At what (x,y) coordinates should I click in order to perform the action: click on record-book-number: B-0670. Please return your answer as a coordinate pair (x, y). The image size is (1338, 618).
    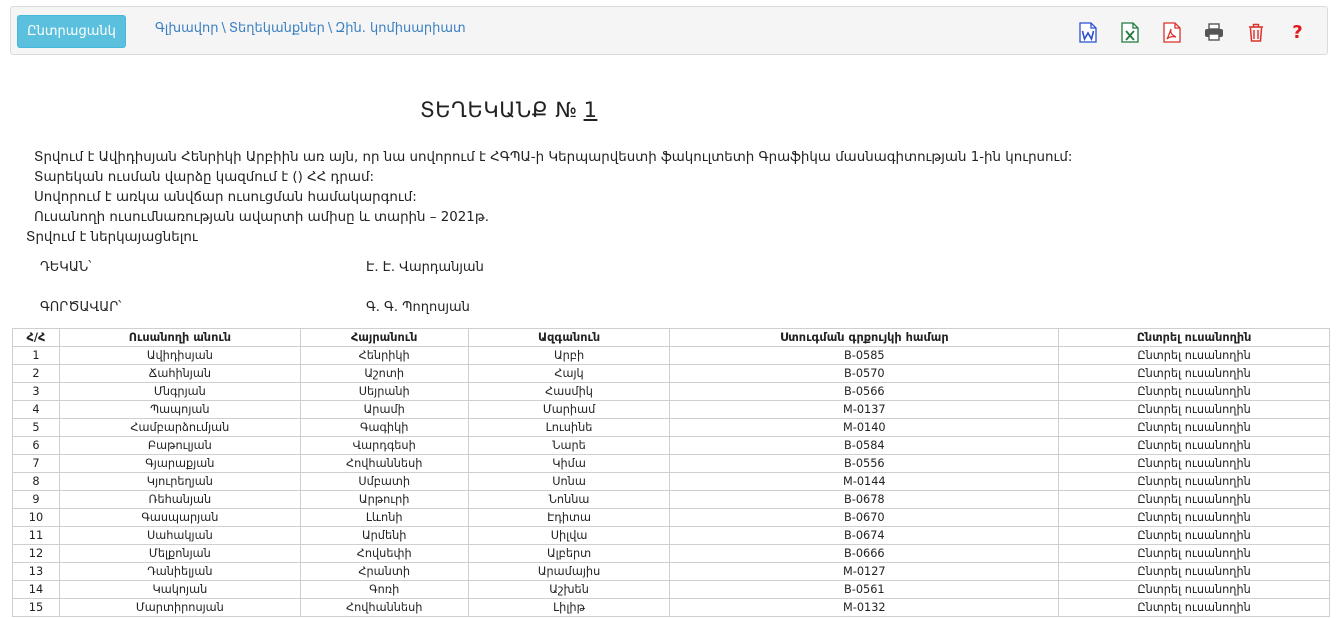
    Looking at the image, I should click on (864, 517).